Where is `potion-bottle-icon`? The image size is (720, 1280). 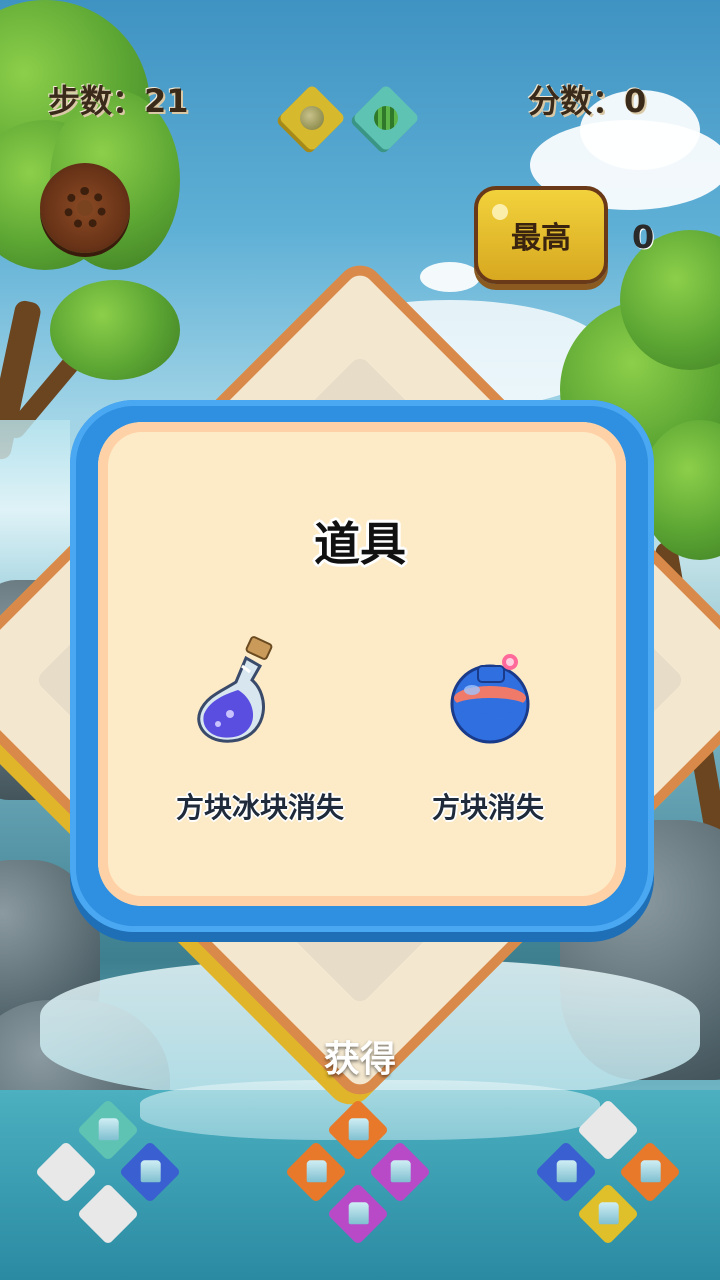
potion-bottle-icon is located at coordinates (235, 689).